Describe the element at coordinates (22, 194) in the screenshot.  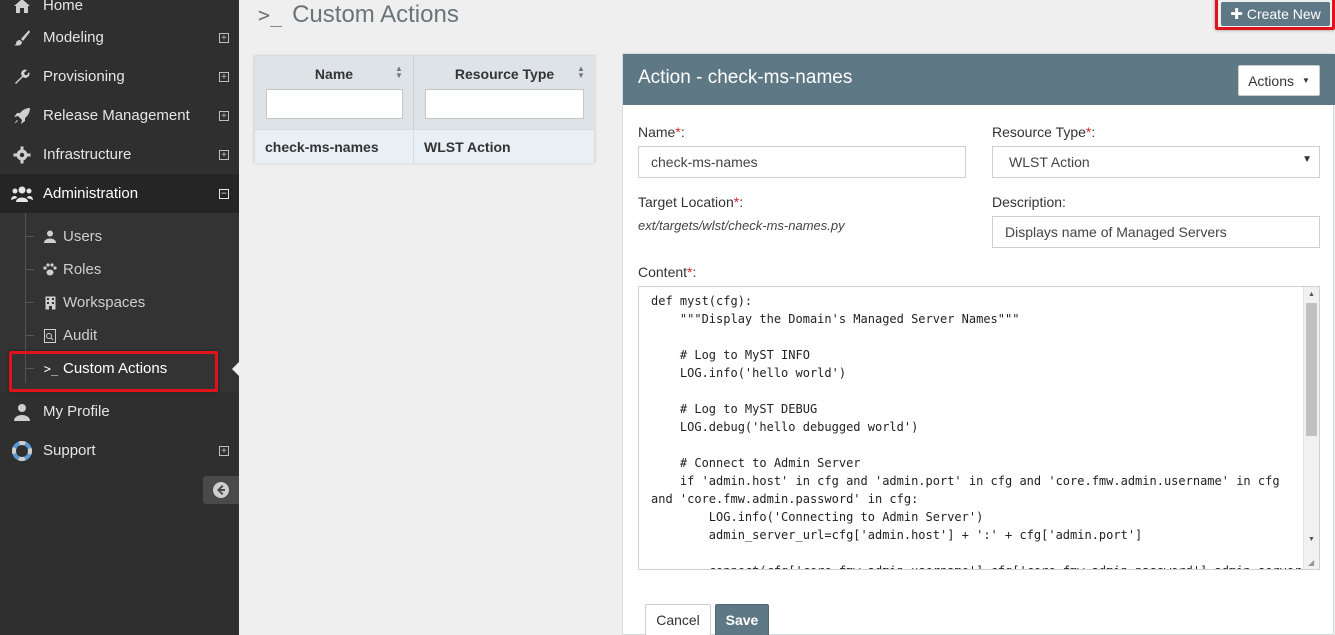
I see `users-icon` at that location.